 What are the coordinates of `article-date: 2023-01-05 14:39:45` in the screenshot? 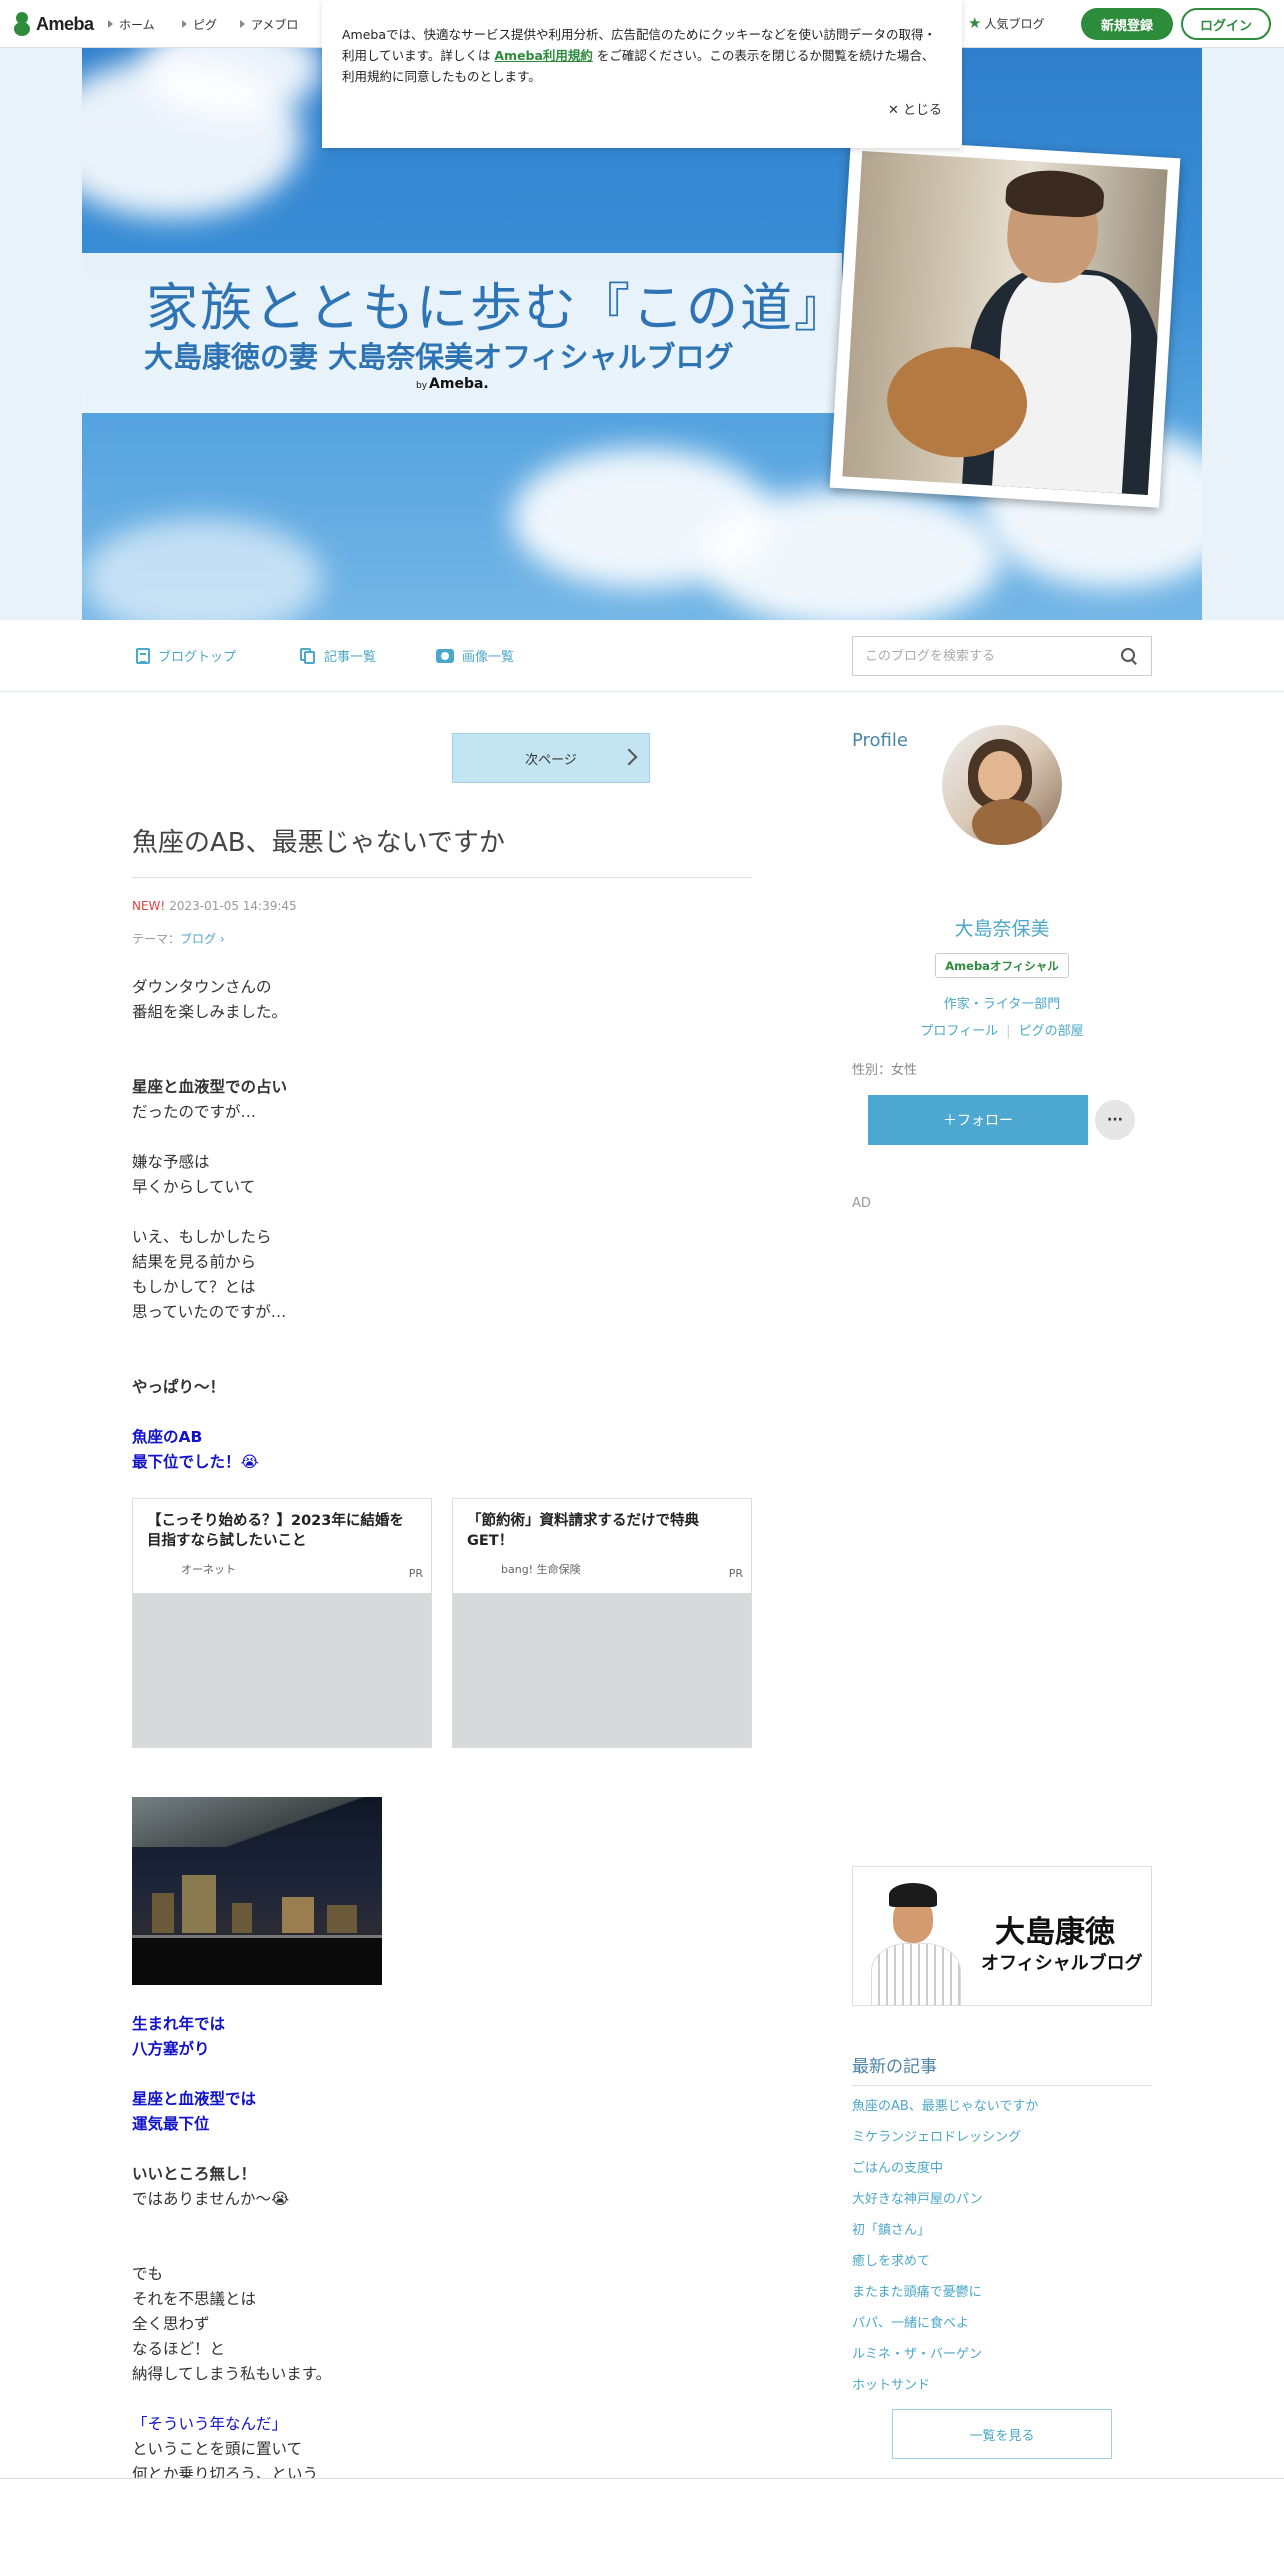 It's located at (233, 906).